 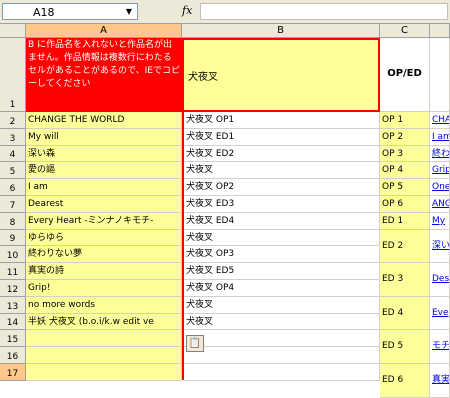 I want to click on row-header: 4, so click(x=13, y=154).